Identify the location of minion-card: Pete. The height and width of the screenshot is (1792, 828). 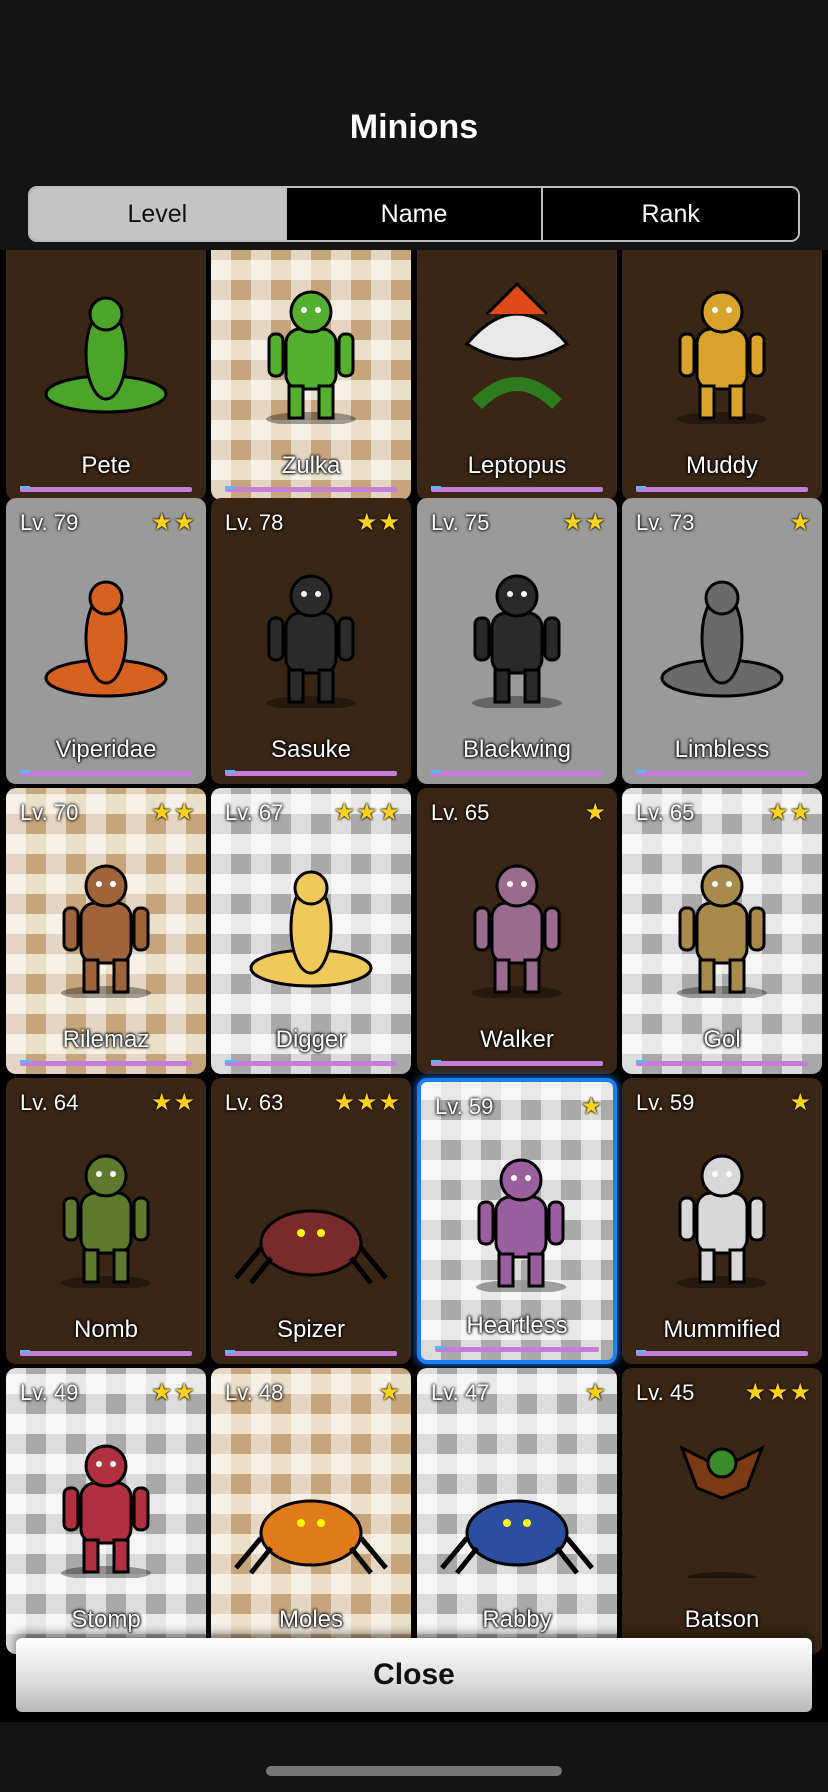
(106, 375).